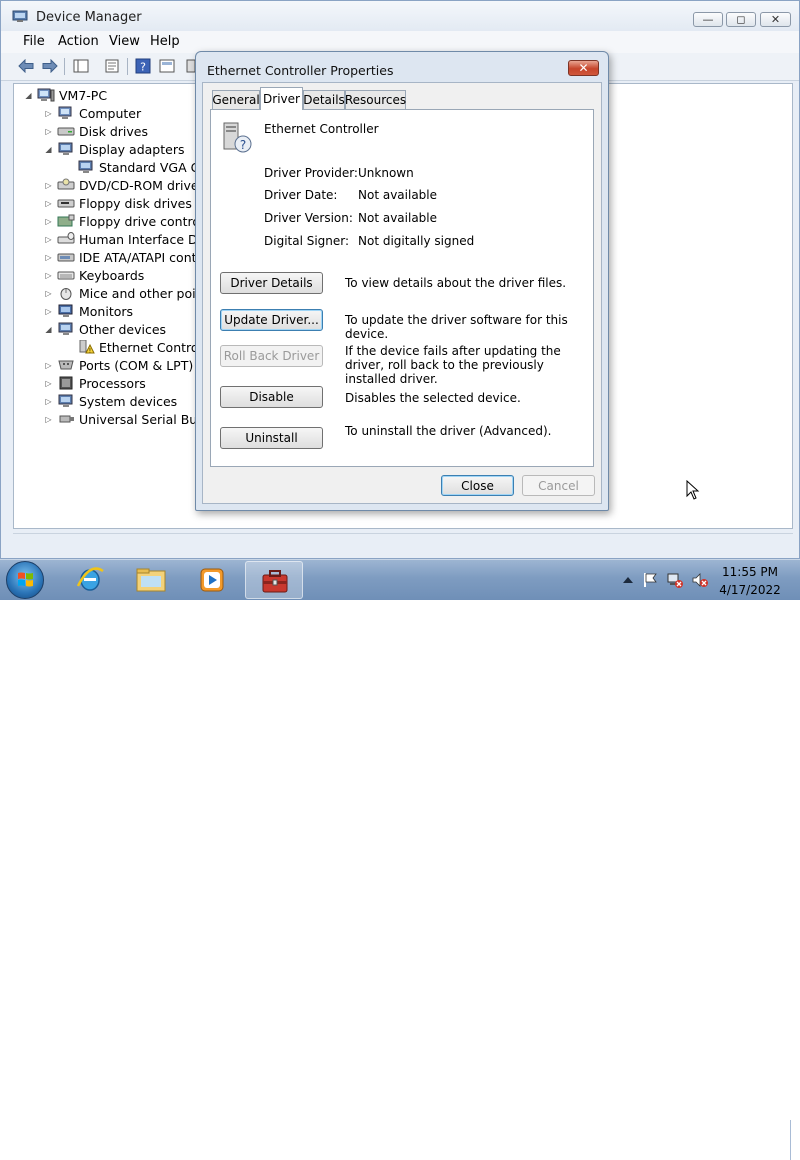 The image size is (800, 1160). Describe the element at coordinates (308, 218) in the screenshot. I see `driver-version-label: Driver Version:` at that location.